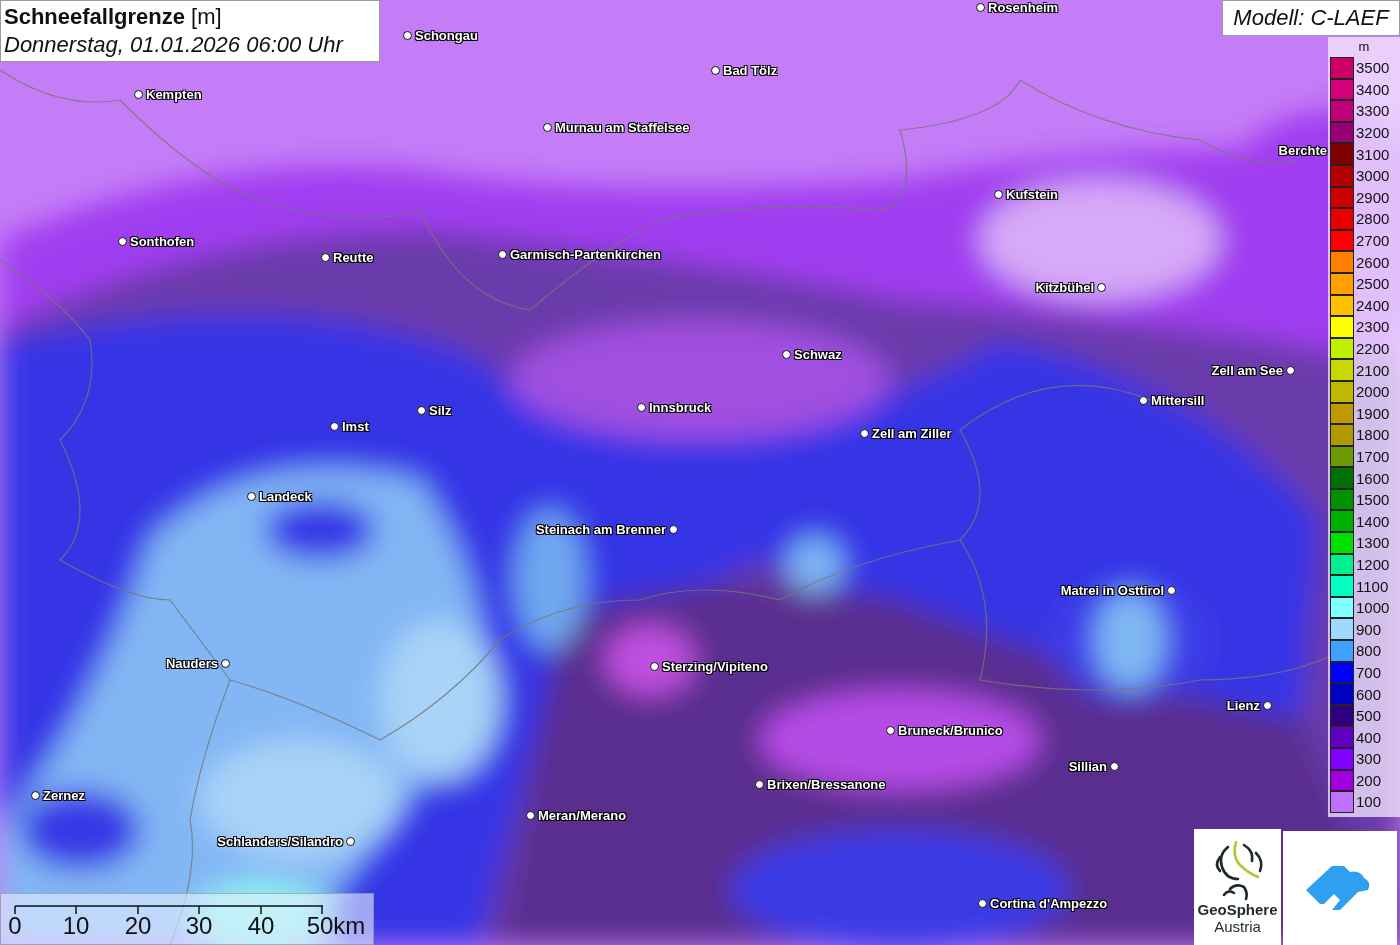 The image size is (1400, 945). What do you see at coordinates (261, 926) in the screenshot?
I see `scale-label: 40` at bounding box center [261, 926].